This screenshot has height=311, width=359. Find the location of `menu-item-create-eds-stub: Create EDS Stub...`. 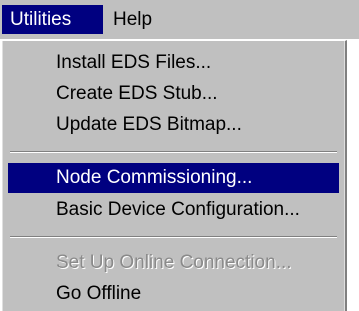

menu-item-create-eds-stub: Create EDS Stub... is located at coordinates (173, 94).